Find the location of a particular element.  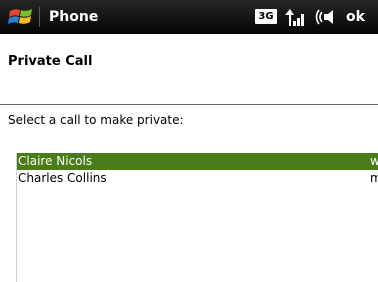

windows-logo-icon is located at coordinates (21, 17).